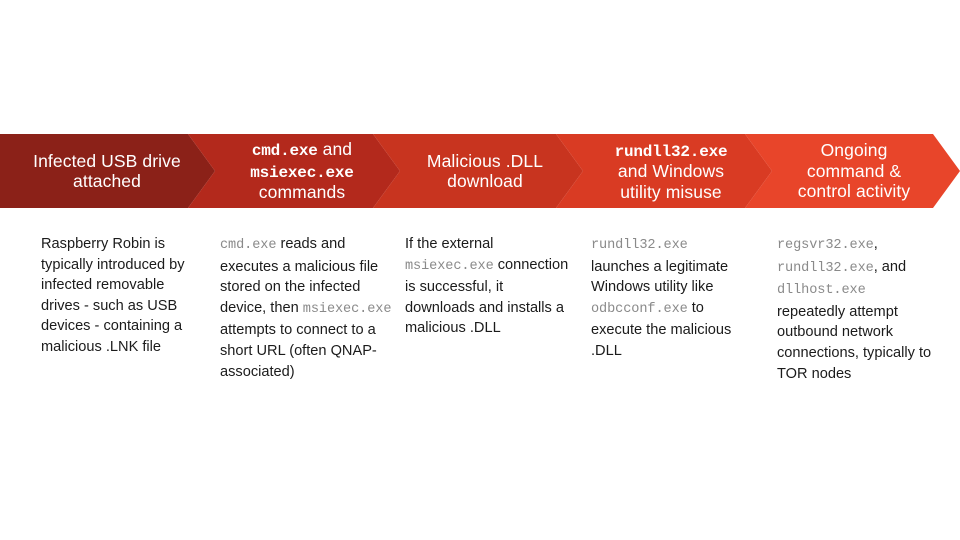 This screenshot has width=960, height=540. Describe the element at coordinates (639, 309) in the screenshot. I see `code-token: odbcconf.exe` at that location.